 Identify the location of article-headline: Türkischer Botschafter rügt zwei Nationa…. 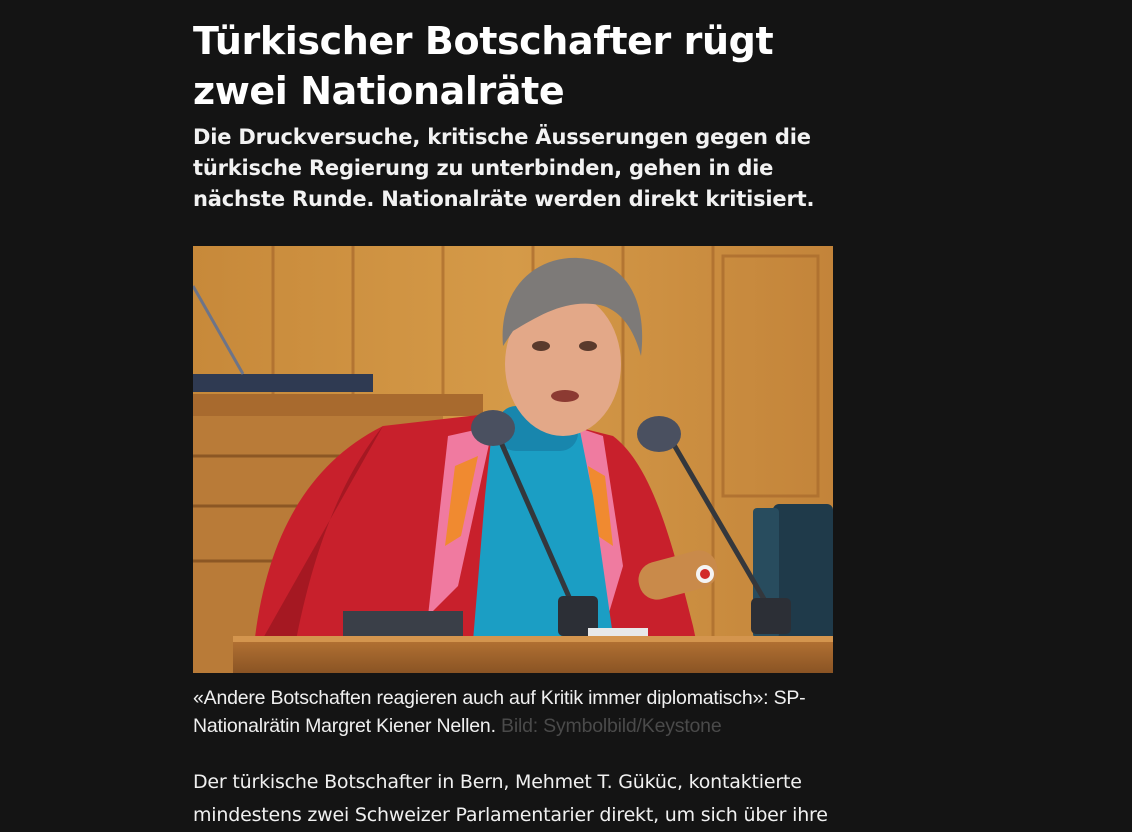
(483, 66).